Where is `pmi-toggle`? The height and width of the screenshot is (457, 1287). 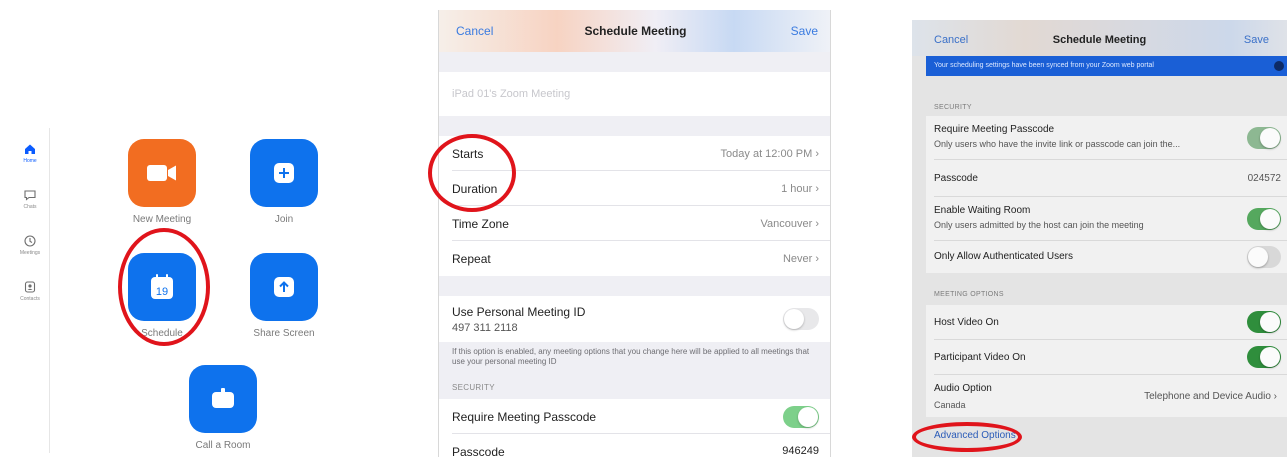
pmi-toggle is located at coordinates (801, 319).